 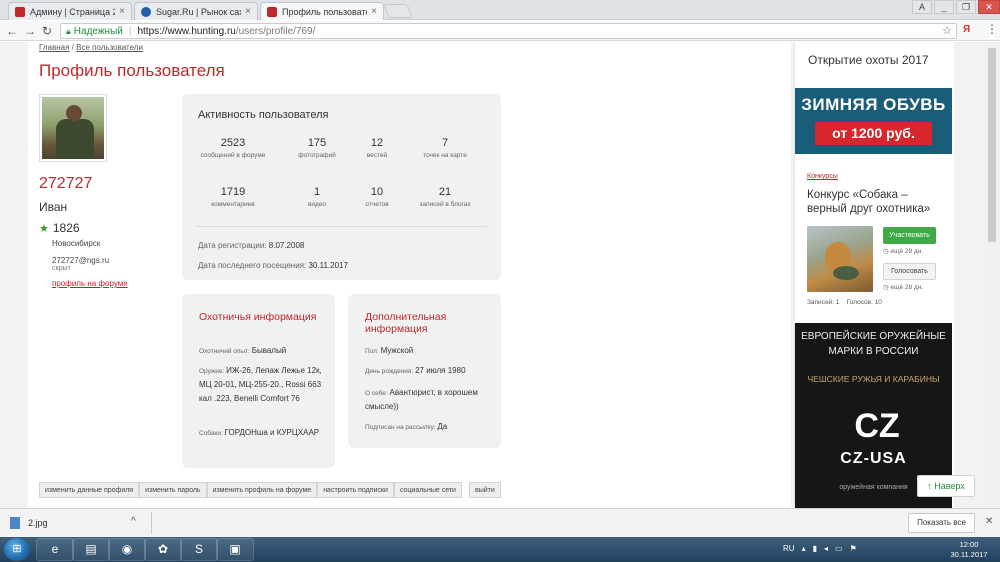 I want to click on field-label: Пол:, so click(x=372, y=351).